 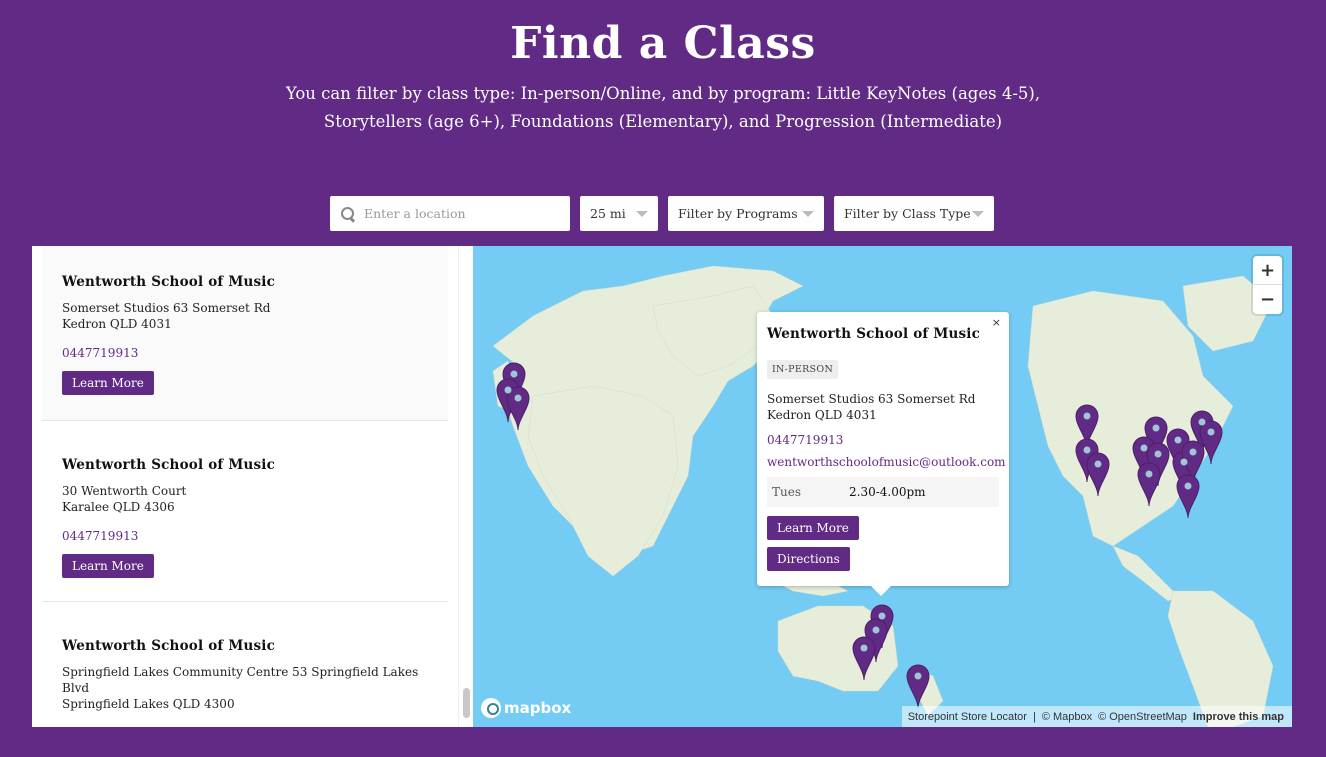 I want to click on radius-select-value: 25 mi, so click(x=608, y=213).